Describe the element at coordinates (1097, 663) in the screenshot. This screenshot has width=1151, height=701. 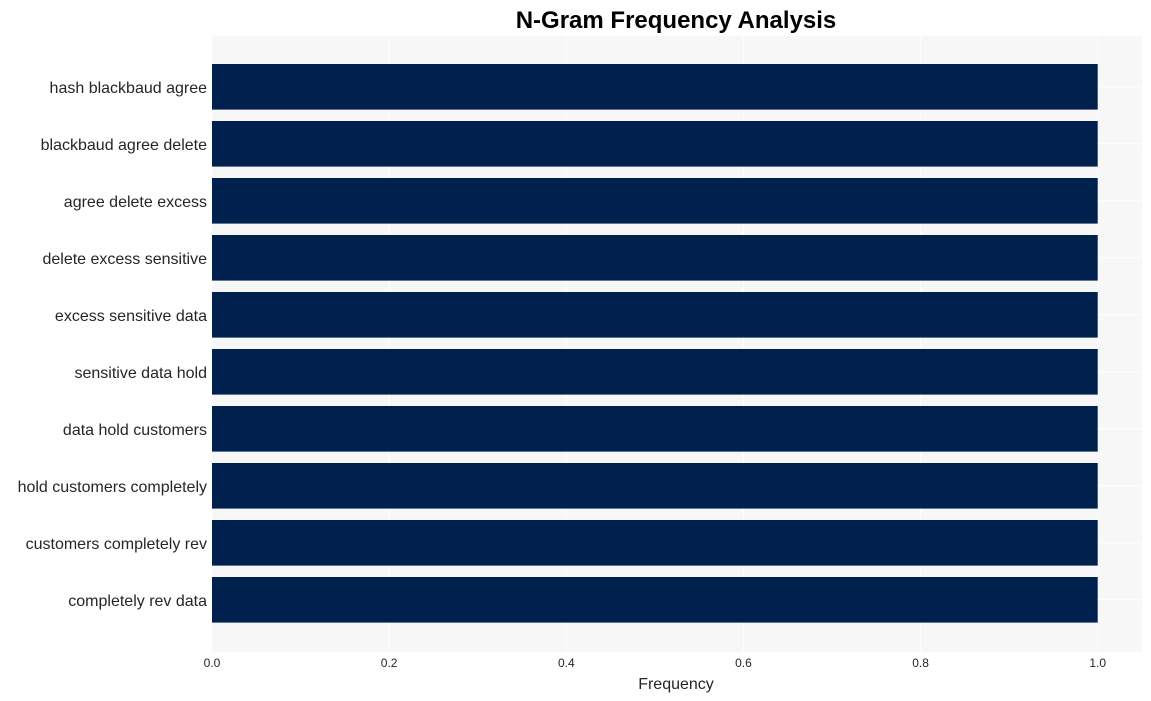
I see `x-tick-label: 1.0` at that location.